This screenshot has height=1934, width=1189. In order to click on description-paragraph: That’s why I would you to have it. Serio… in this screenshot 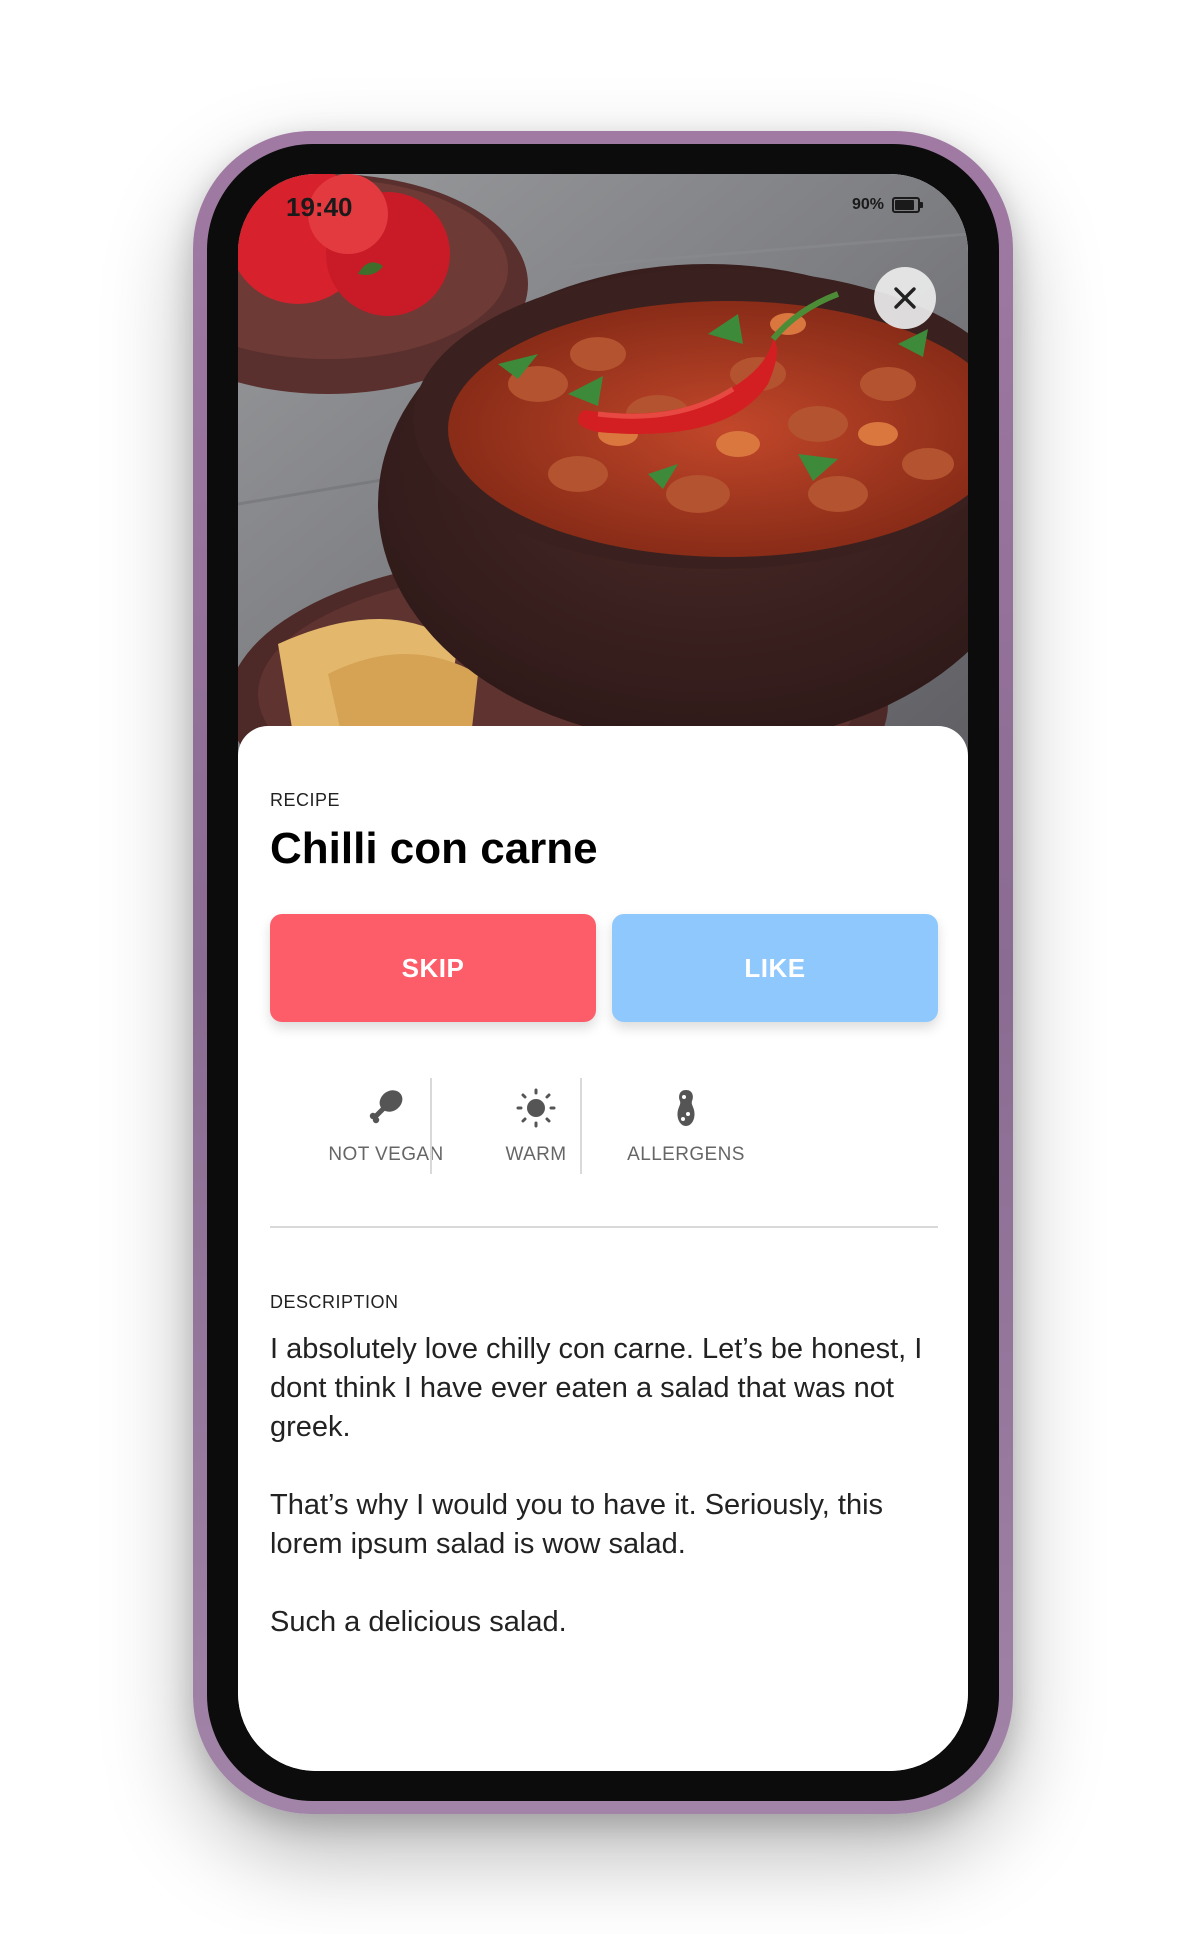, I will do `click(577, 1524)`.